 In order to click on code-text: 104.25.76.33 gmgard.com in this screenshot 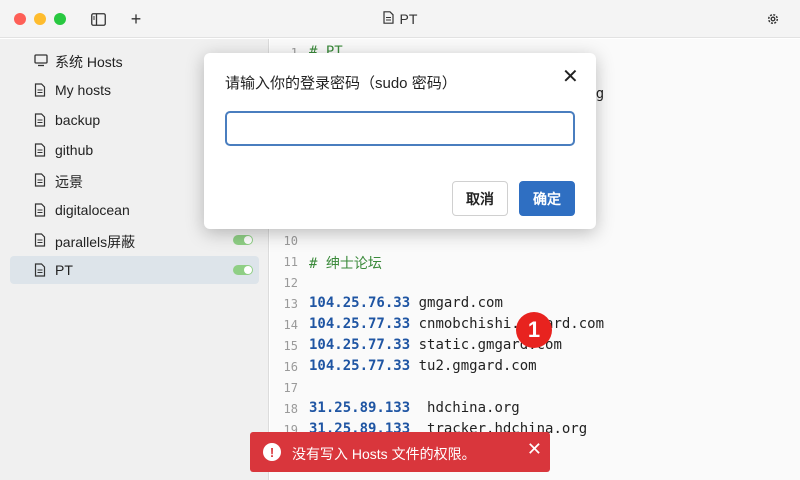, I will do `click(406, 303)`.